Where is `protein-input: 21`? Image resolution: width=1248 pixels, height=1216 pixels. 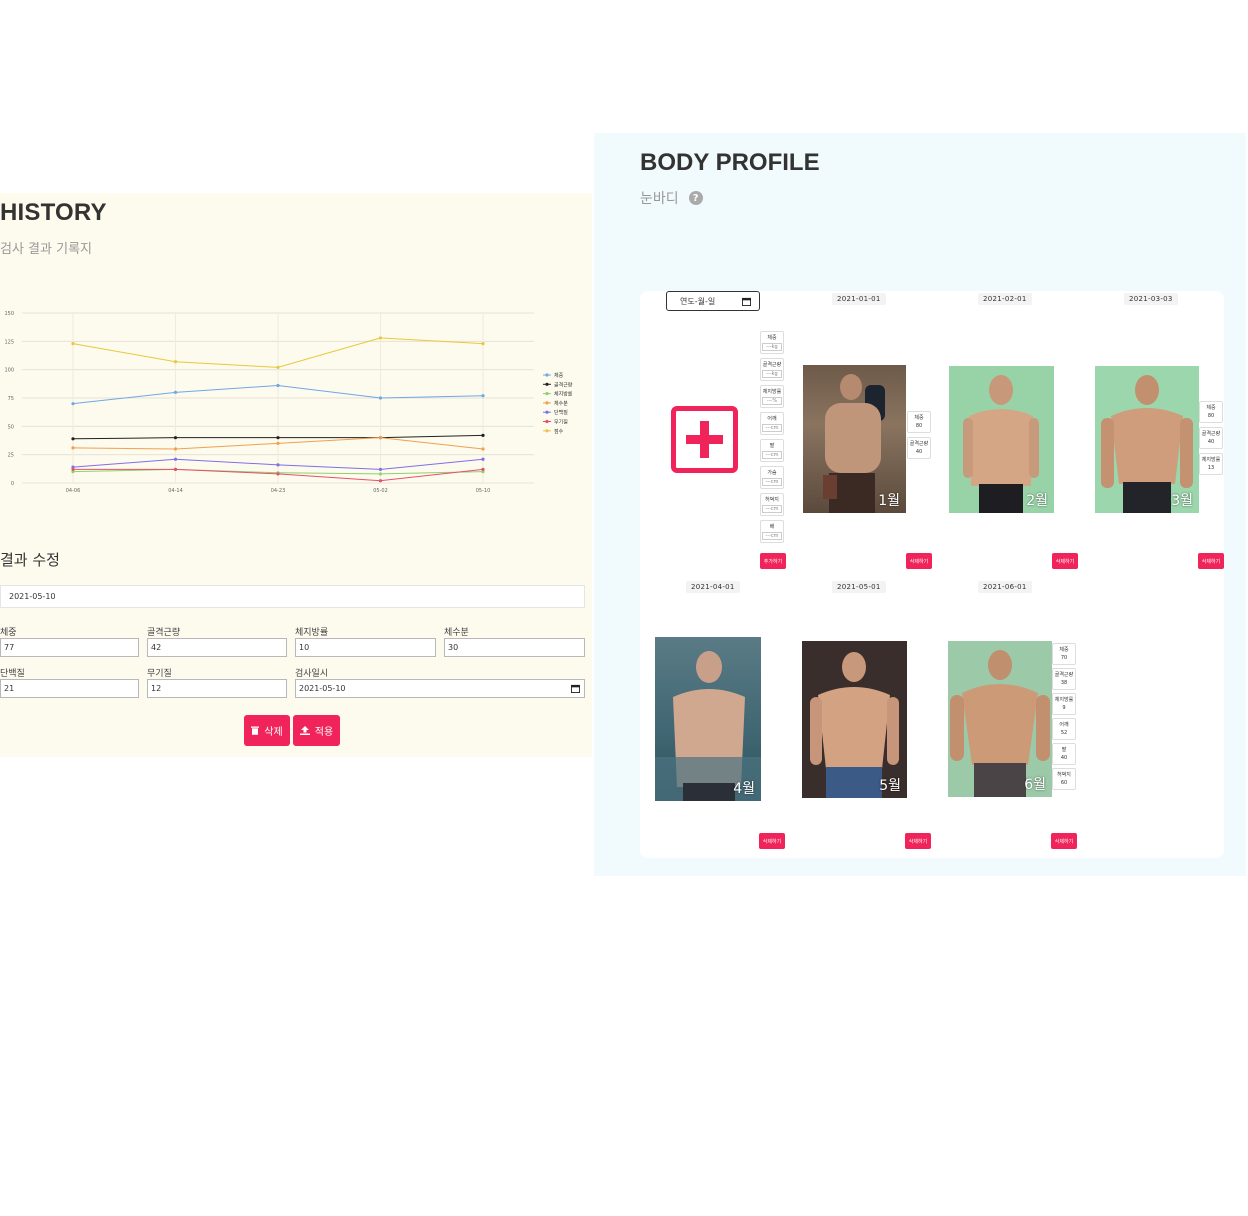 protein-input: 21 is located at coordinates (69, 688).